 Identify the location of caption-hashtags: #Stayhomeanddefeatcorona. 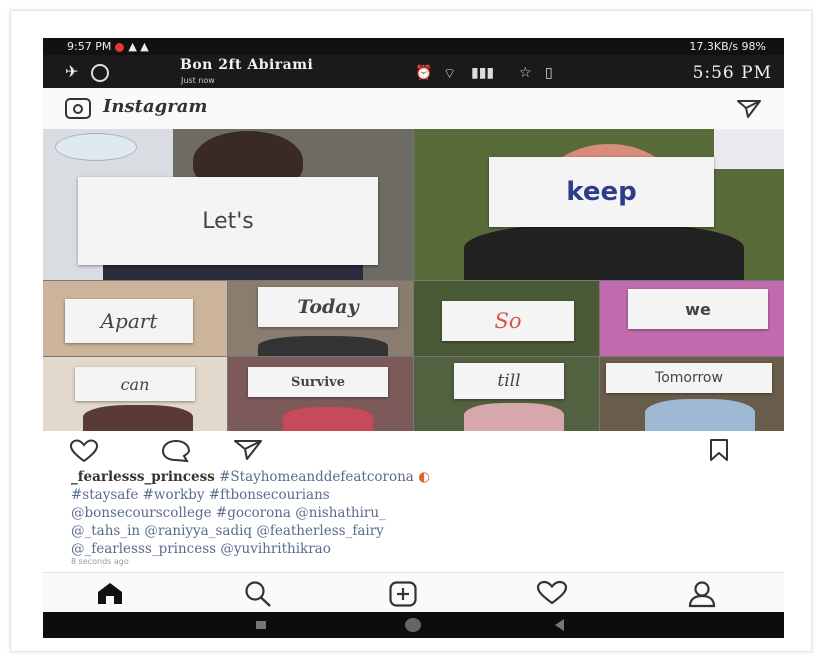
(316, 477).